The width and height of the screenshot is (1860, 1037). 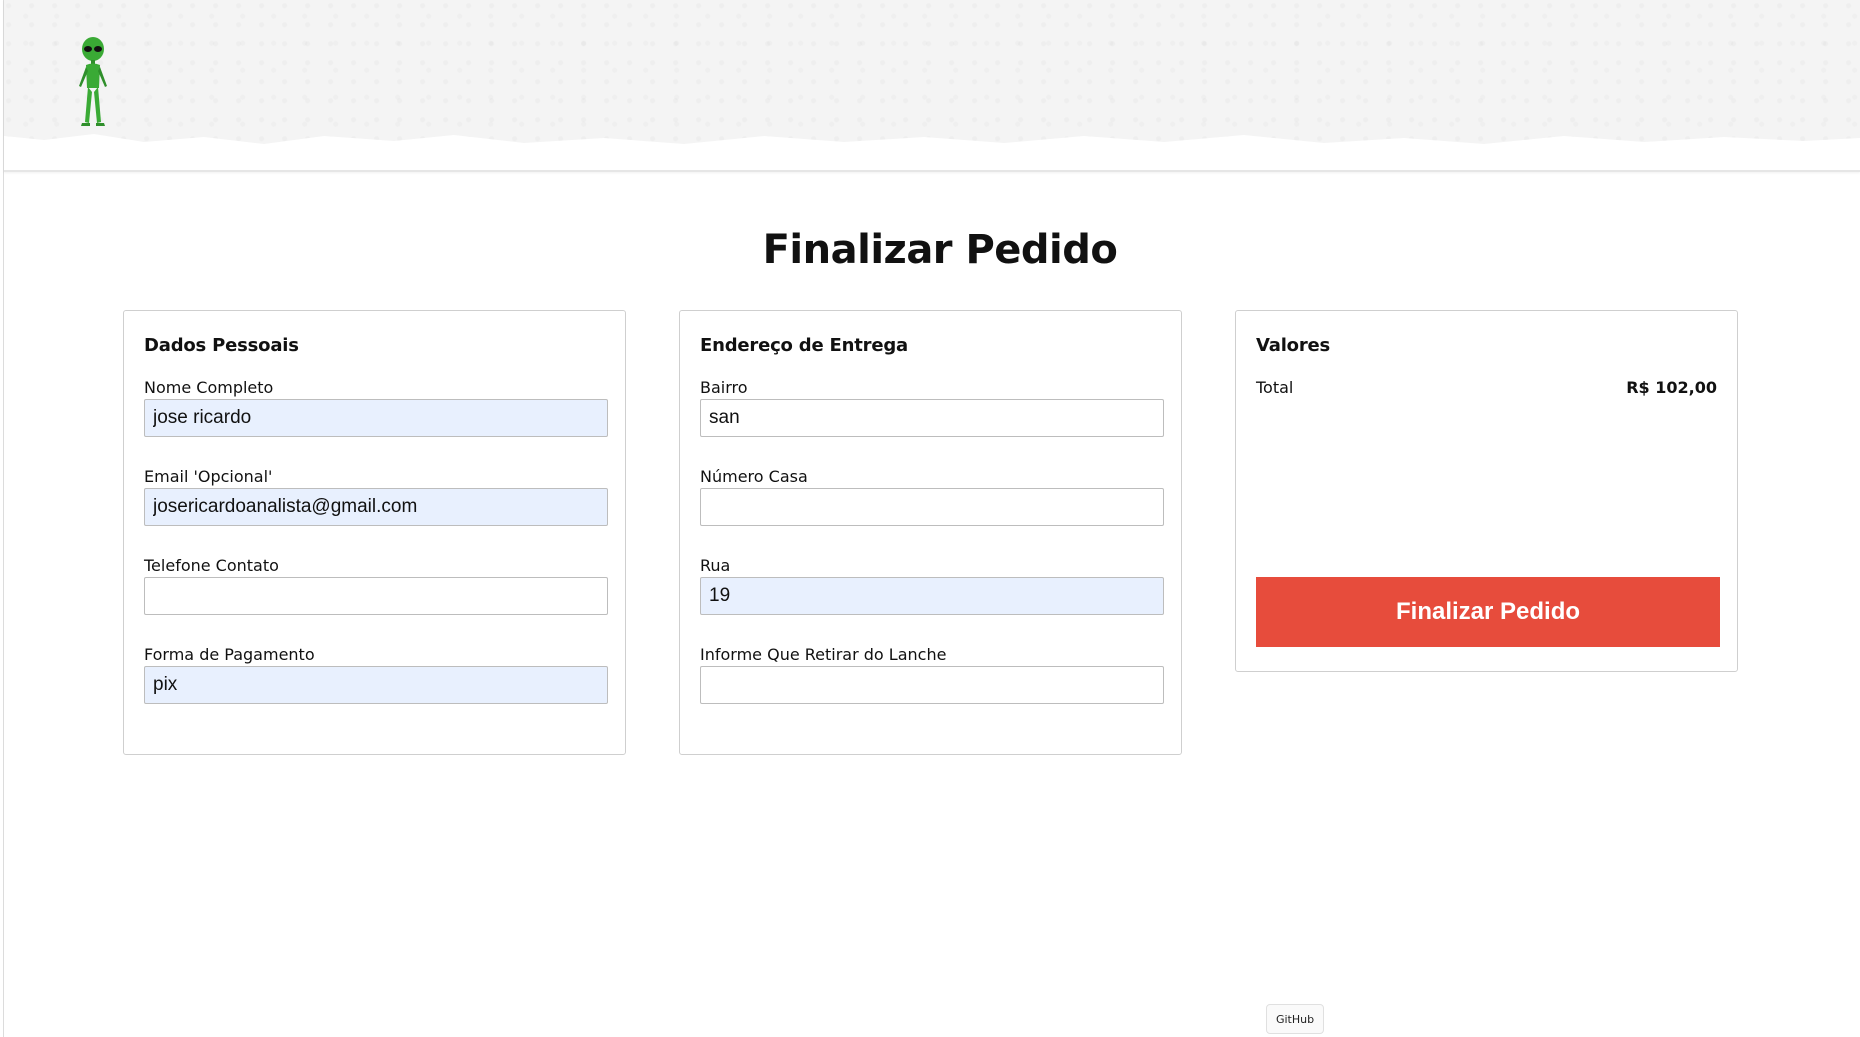 I want to click on delivery-address-title: Endereço de Entrega, so click(x=804, y=345).